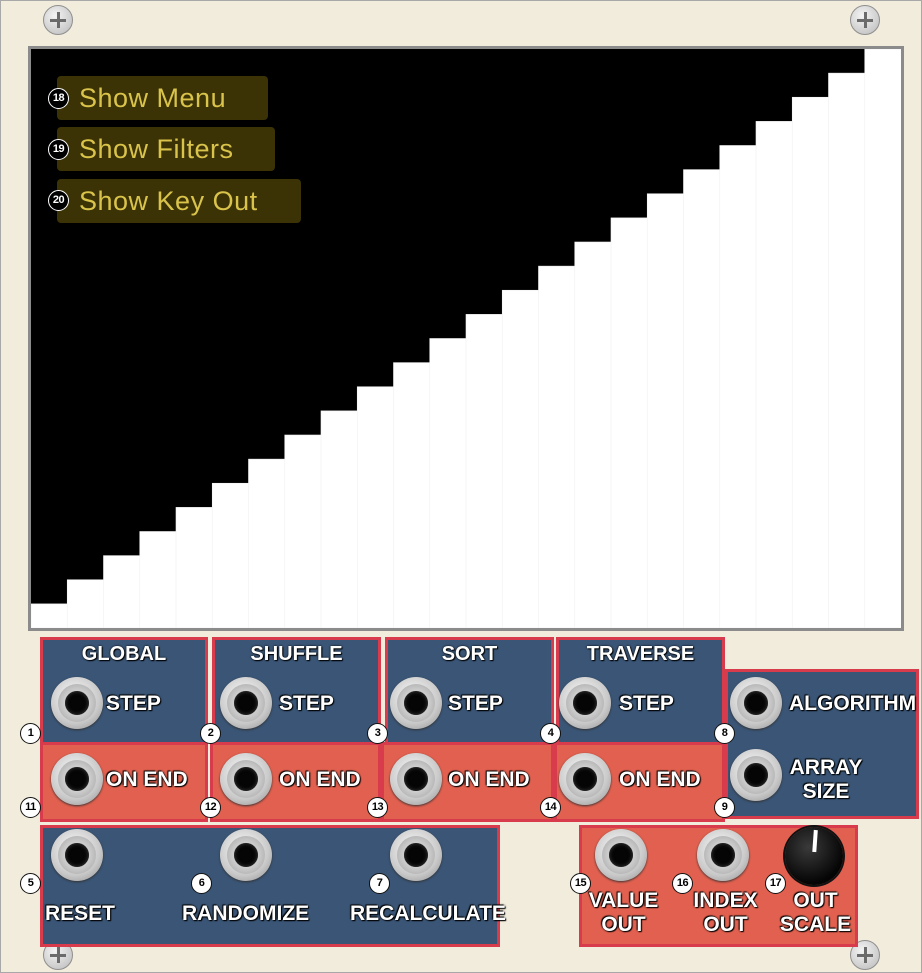 This screenshot has height=973, width=922. What do you see at coordinates (168, 201) in the screenshot?
I see `show-key-out-label: Show Key Out` at bounding box center [168, 201].